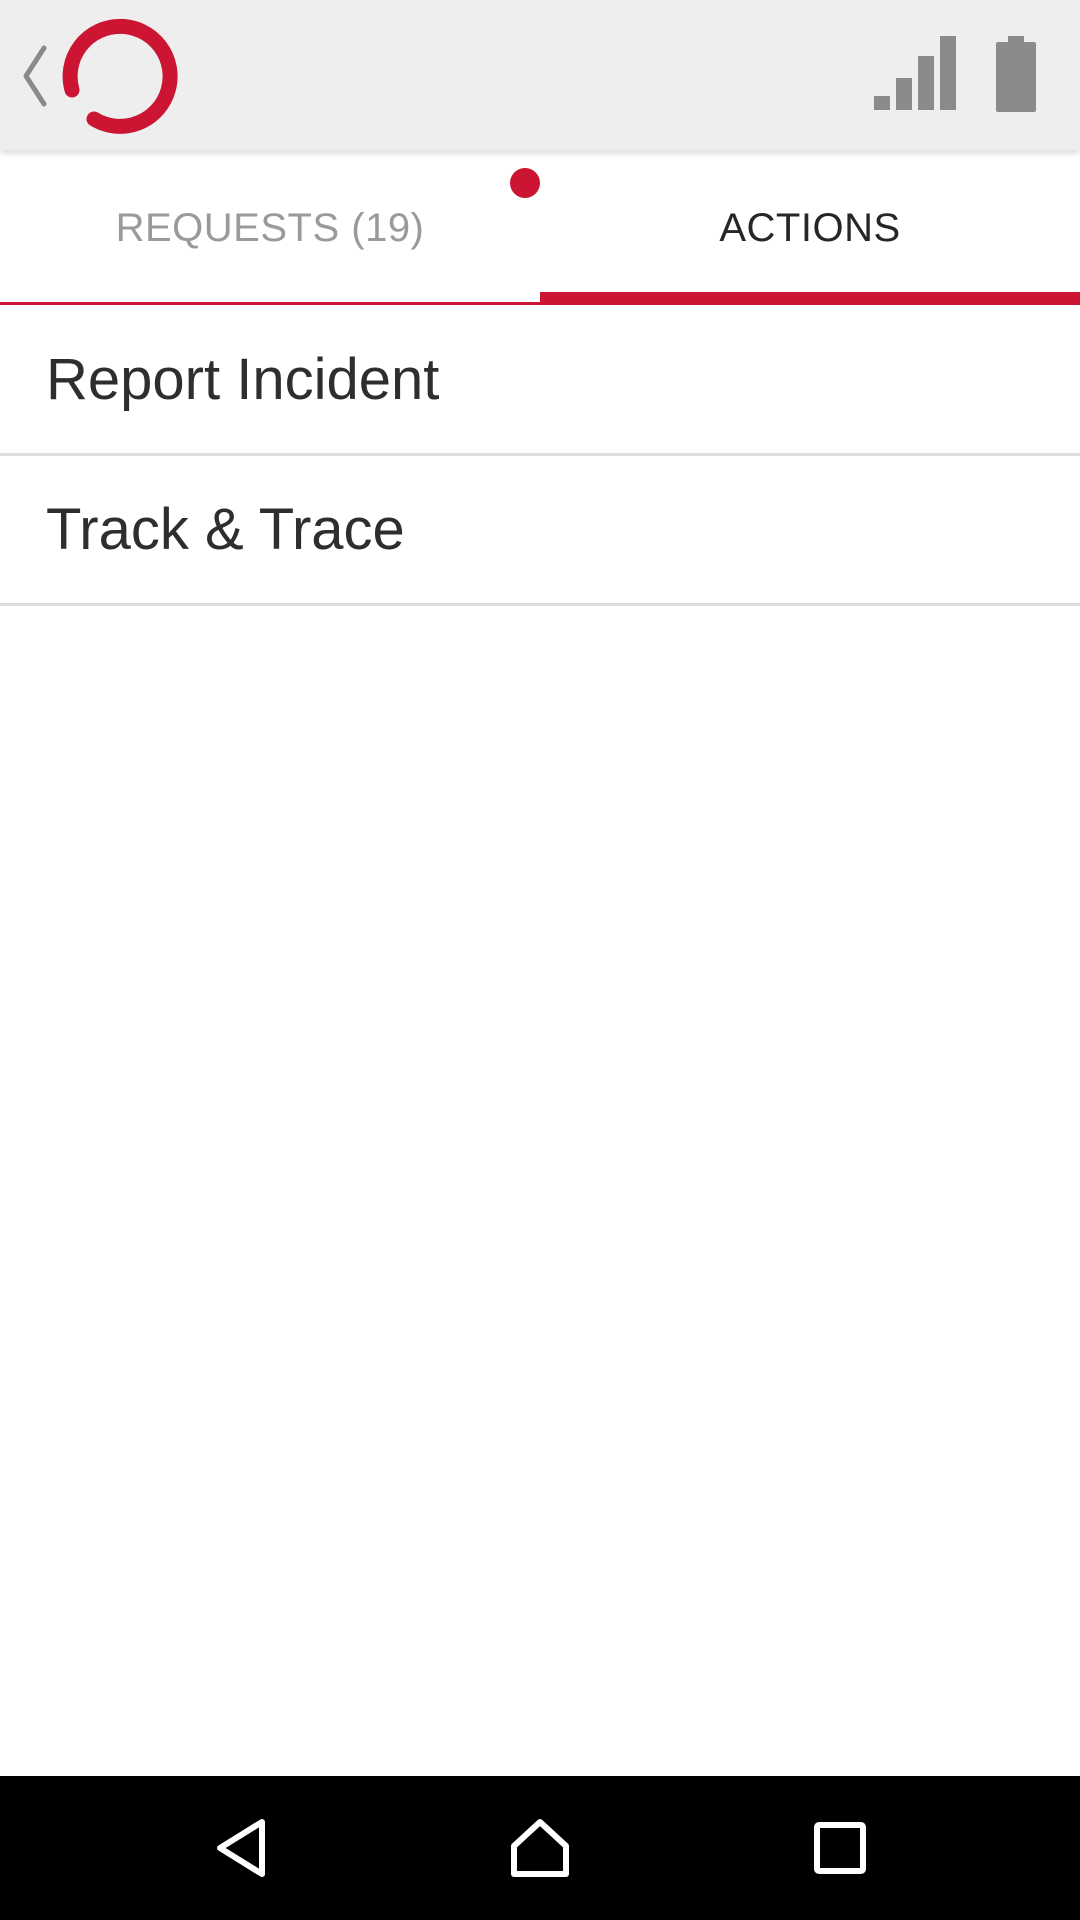 Image resolution: width=1080 pixels, height=1920 pixels. Describe the element at coordinates (540, 381) in the screenshot. I see `action-report-incident: Report Incident` at that location.